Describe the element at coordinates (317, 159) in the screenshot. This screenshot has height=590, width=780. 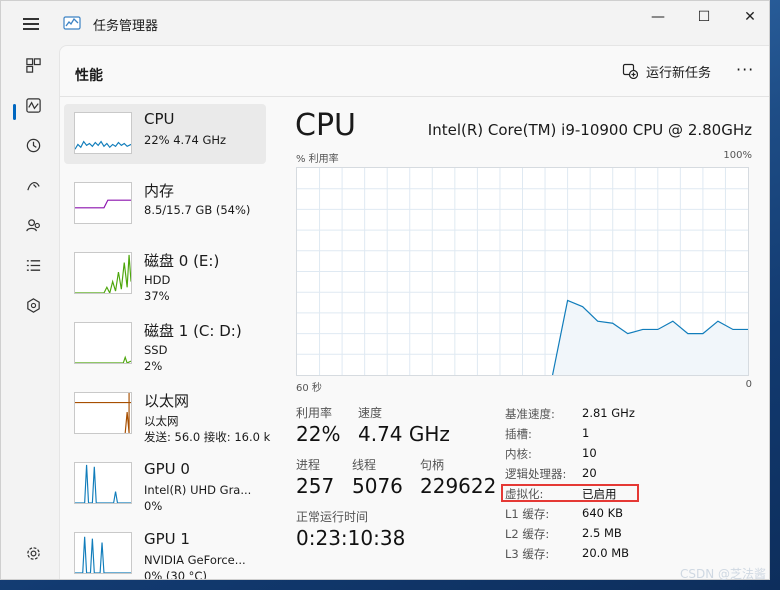
I see `graph-y-label: % 利用率` at that location.